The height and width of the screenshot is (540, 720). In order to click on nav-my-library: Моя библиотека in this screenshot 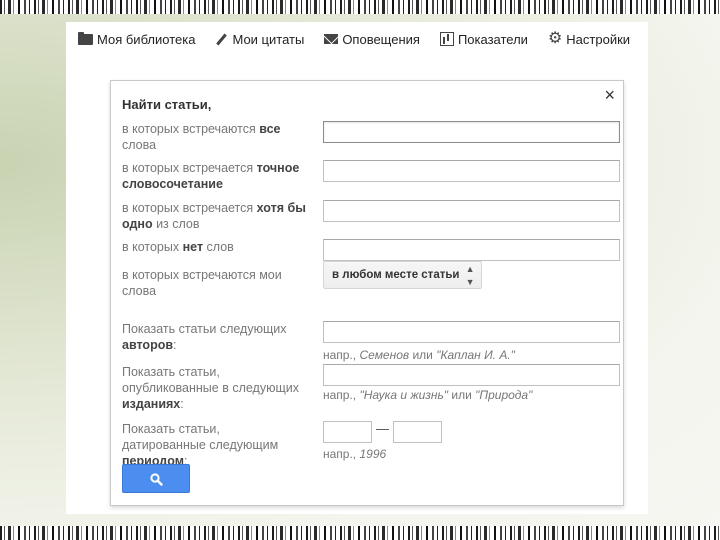, I will do `click(137, 39)`.